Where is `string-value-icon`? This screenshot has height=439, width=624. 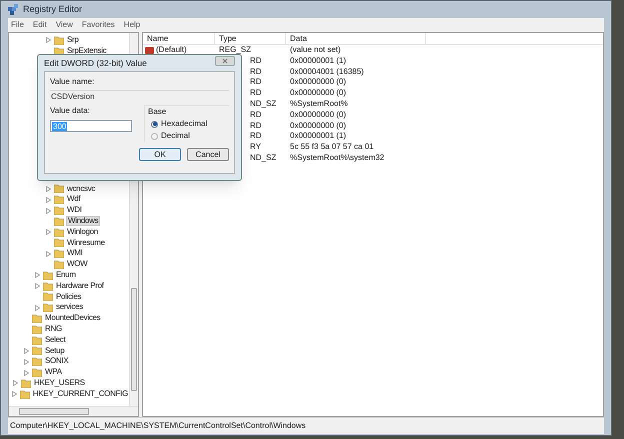
string-value-icon is located at coordinates (149, 50).